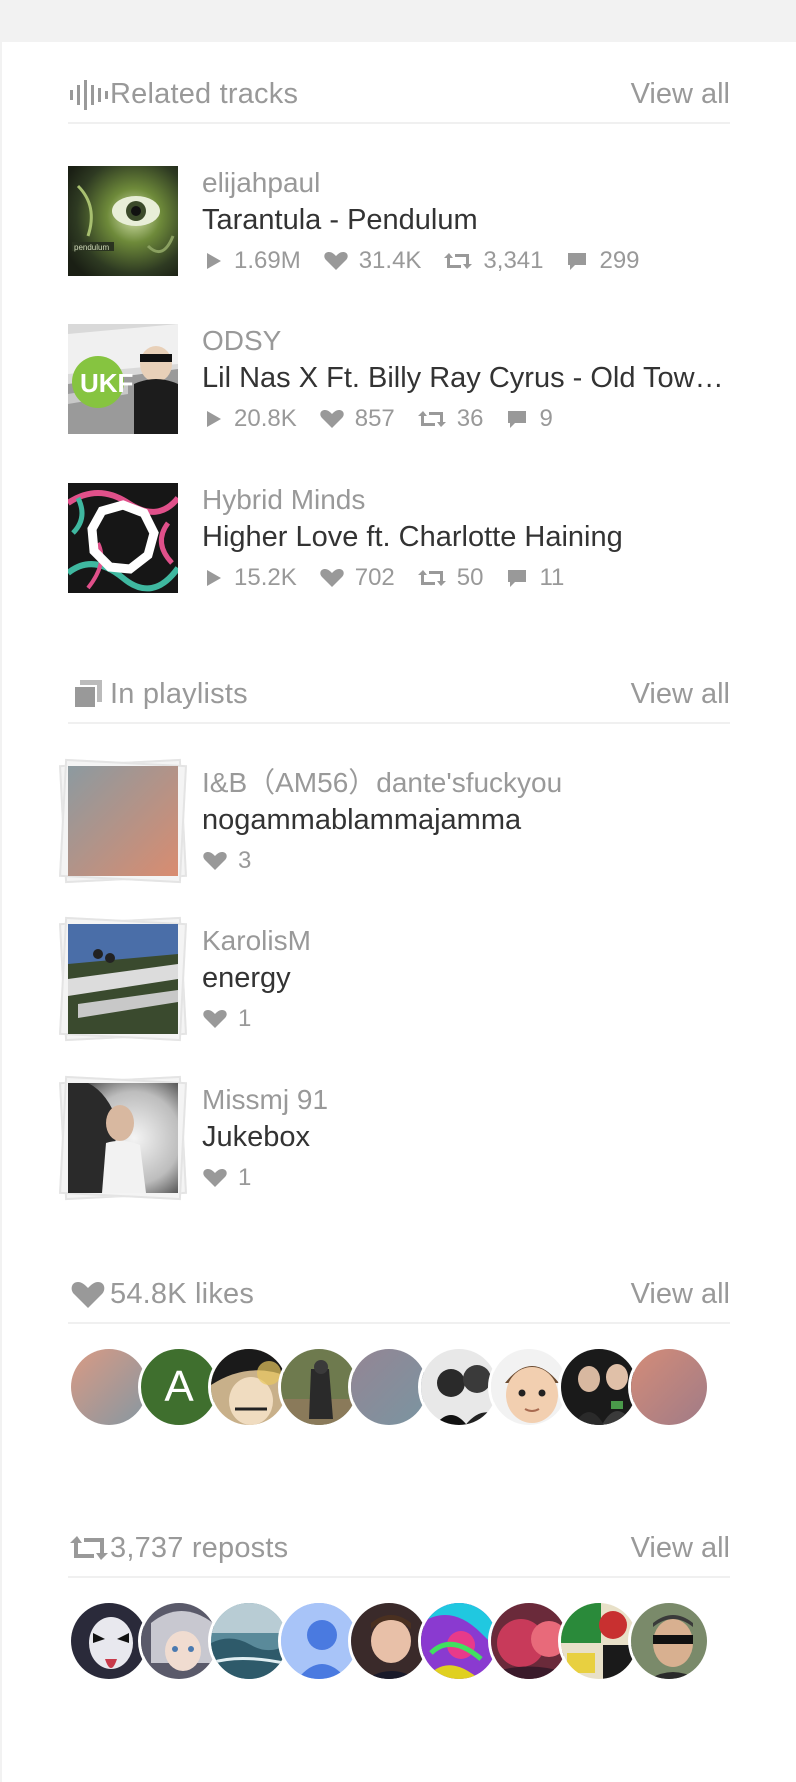 Image resolution: width=796 pixels, height=1782 pixels. I want to click on playlist-title: Jukebox, so click(466, 1137).